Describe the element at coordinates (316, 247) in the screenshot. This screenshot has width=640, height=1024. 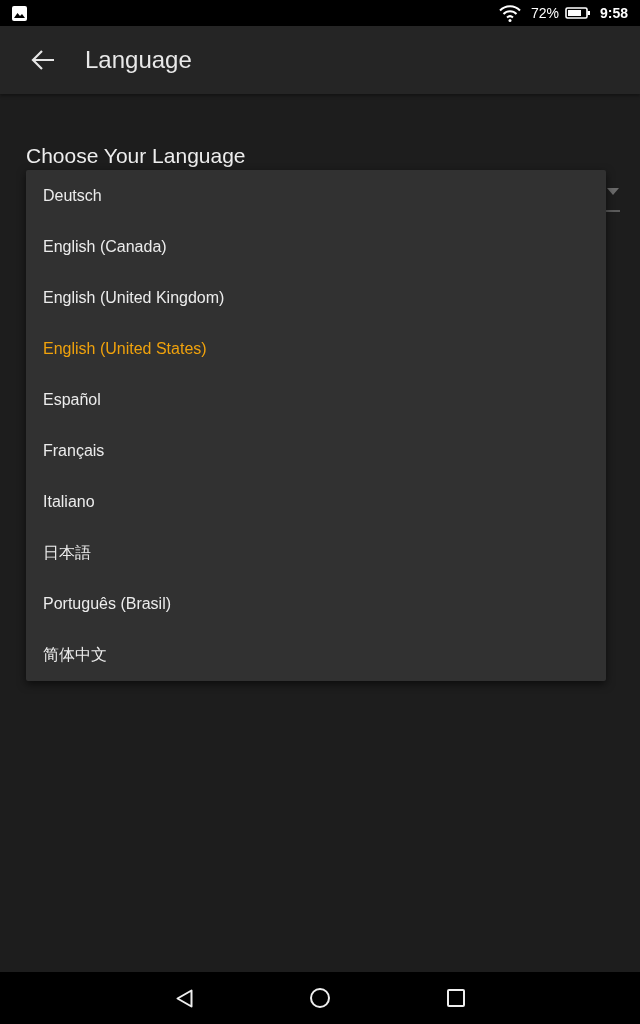
I see `language-option: English (Canada)` at that location.